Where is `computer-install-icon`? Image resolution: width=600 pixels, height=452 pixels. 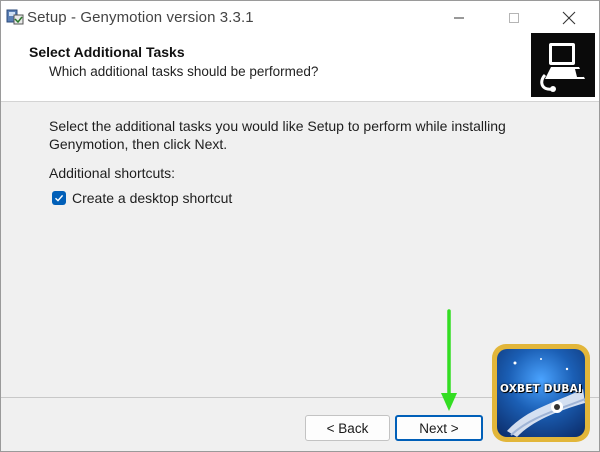
computer-install-icon is located at coordinates (562, 67).